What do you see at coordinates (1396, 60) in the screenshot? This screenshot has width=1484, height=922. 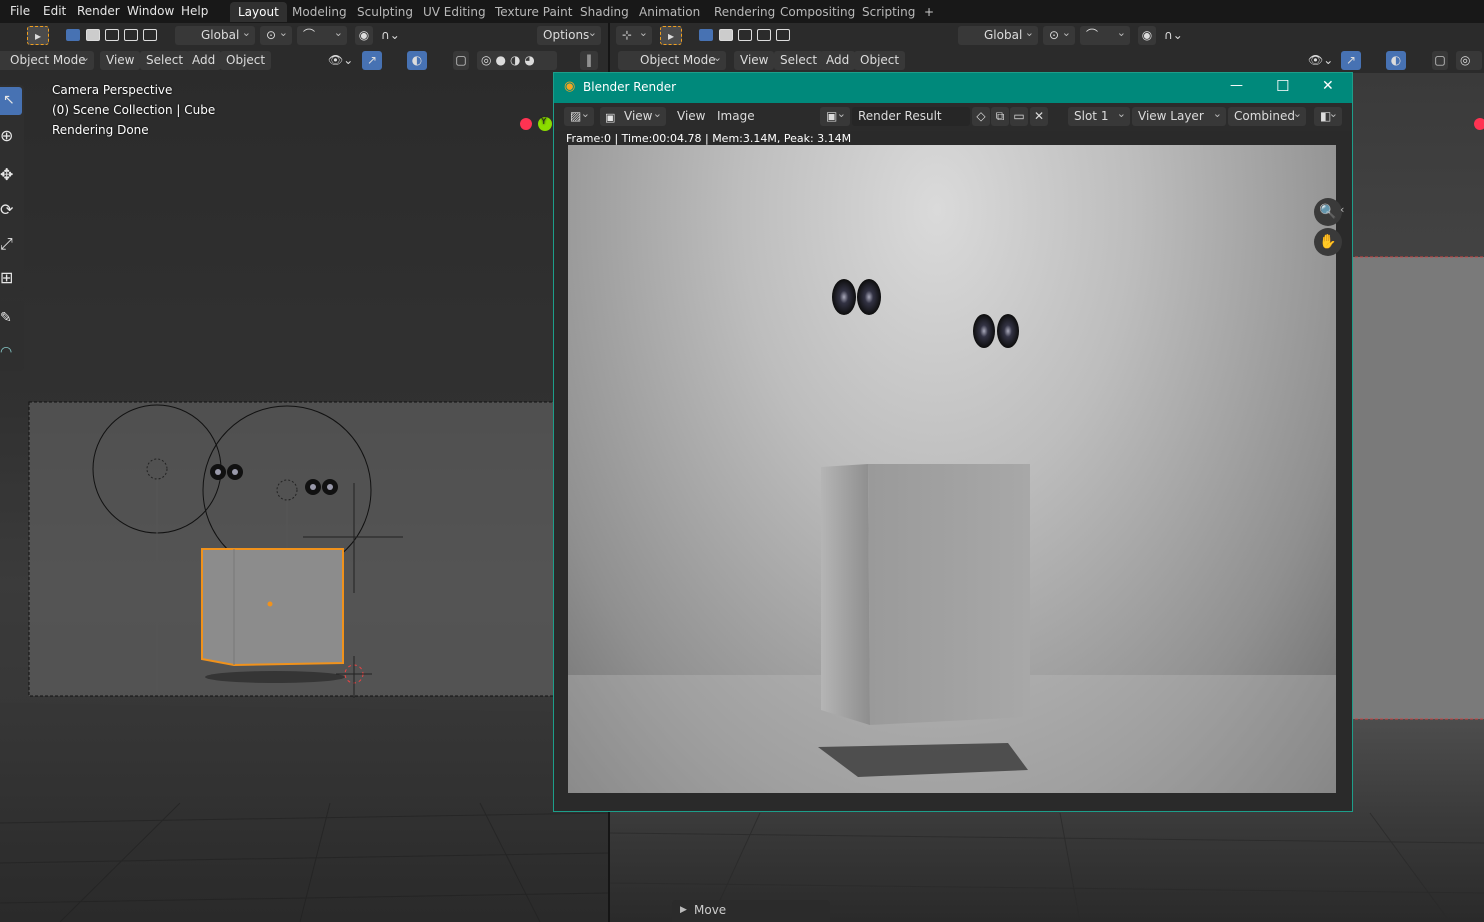 I see `overlay-toggle-icon-right: ◐` at bounding box center [1396, 60].